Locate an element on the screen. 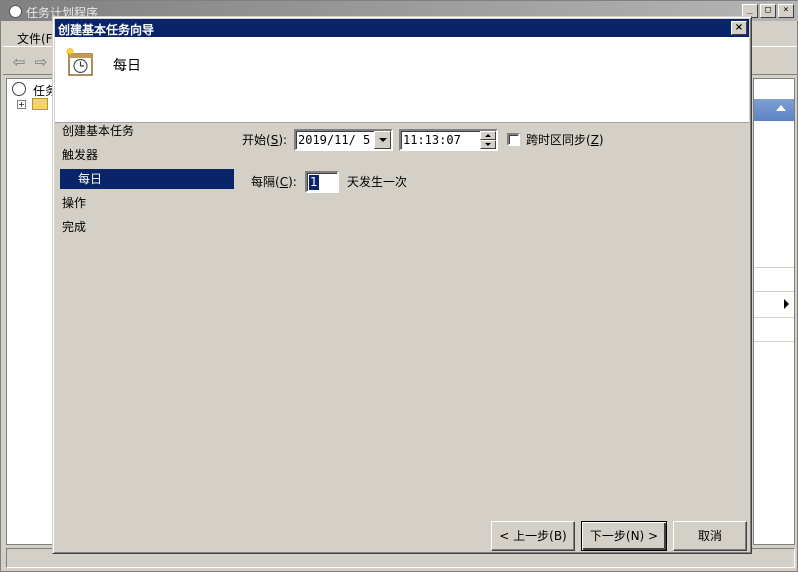 The height and width of the screenshot is (572, 798). step-trigger: 触发器 is located at coordinates (80, 155).